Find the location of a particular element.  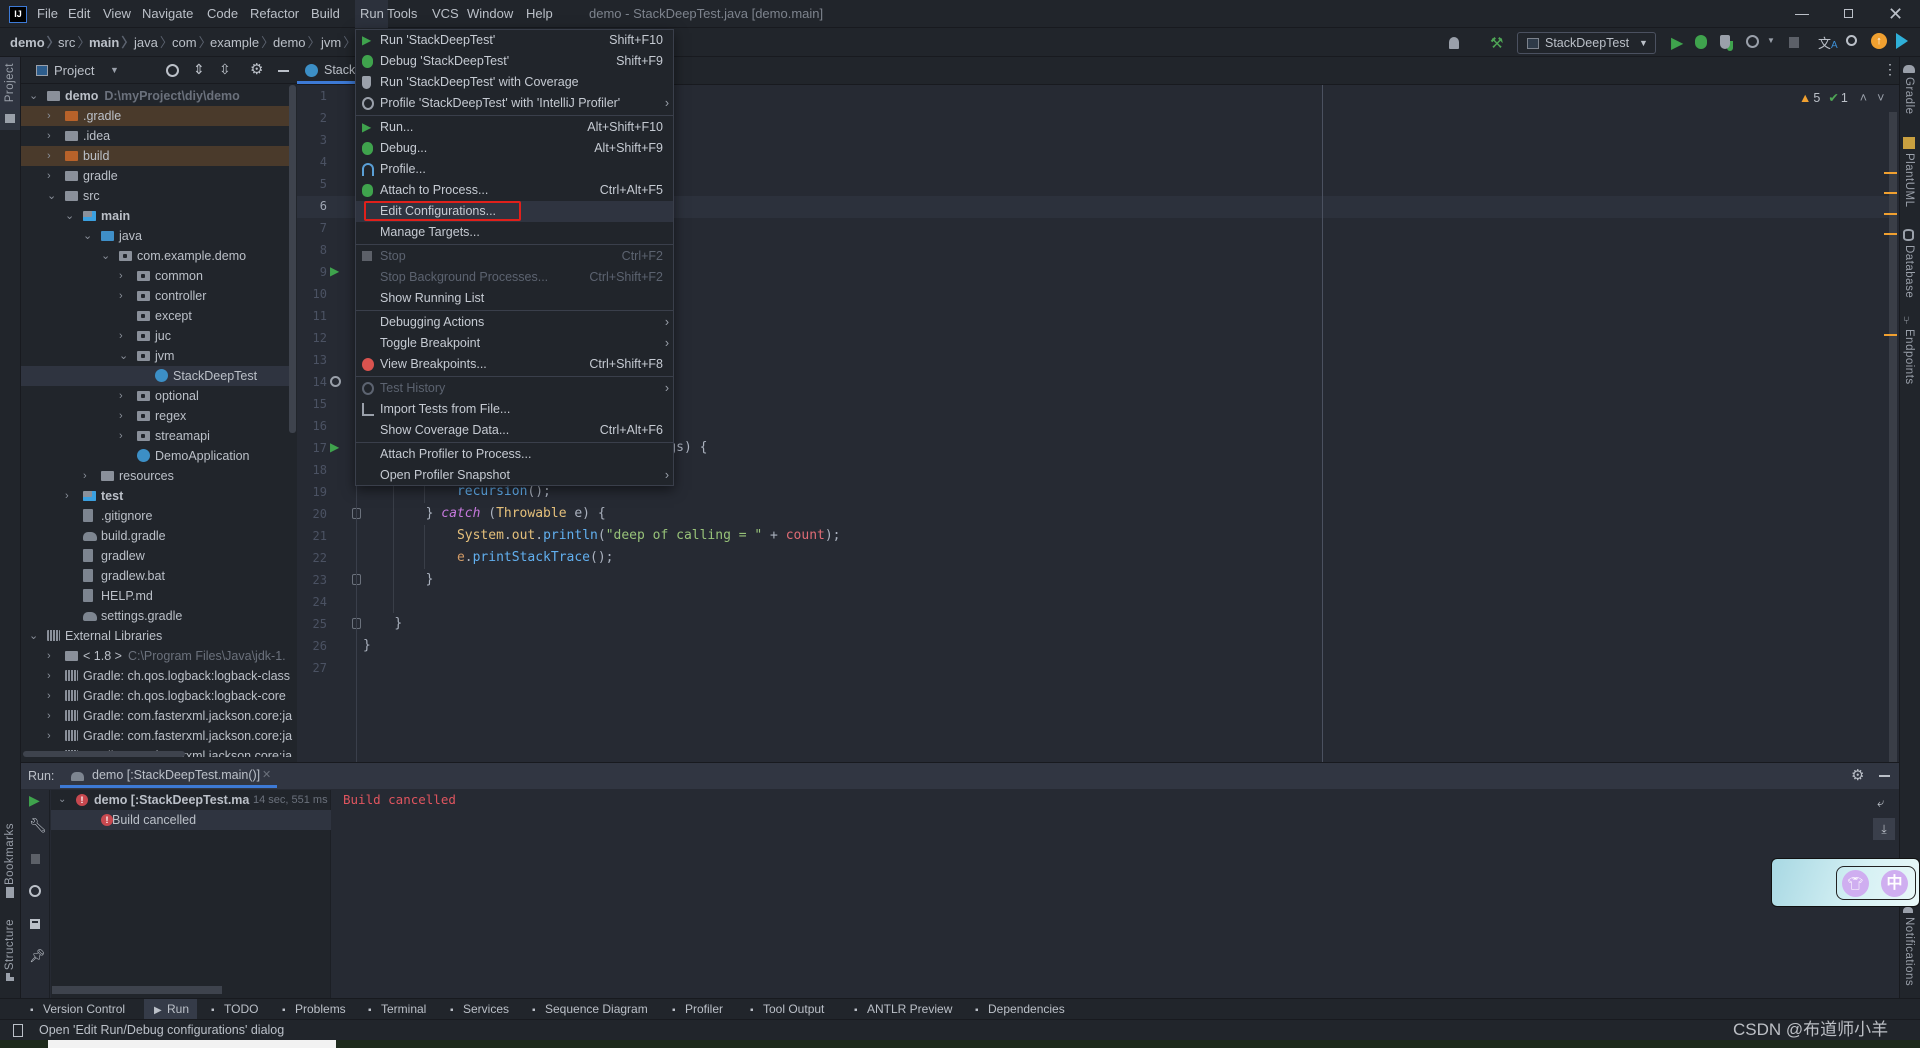

tree-item: › controller is located at coordinates (156, 296).